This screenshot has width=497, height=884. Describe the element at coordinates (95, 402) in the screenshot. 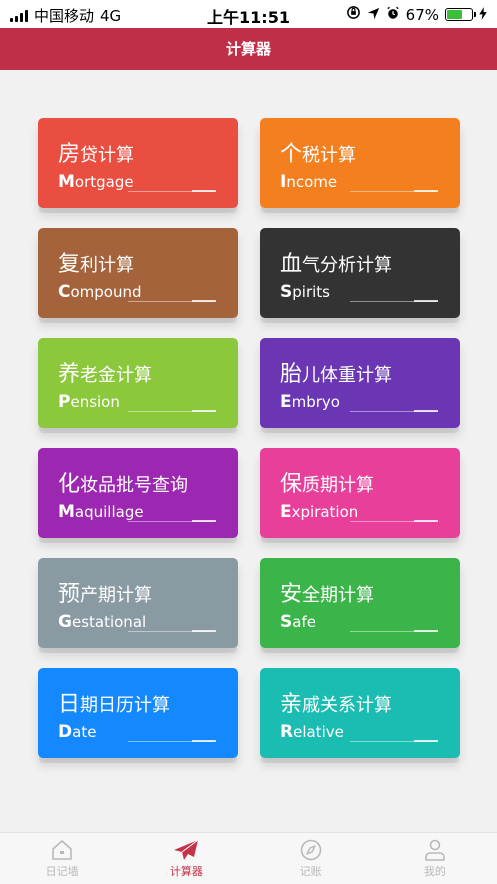

I see `card-subtitle-rest: ension` at that location.